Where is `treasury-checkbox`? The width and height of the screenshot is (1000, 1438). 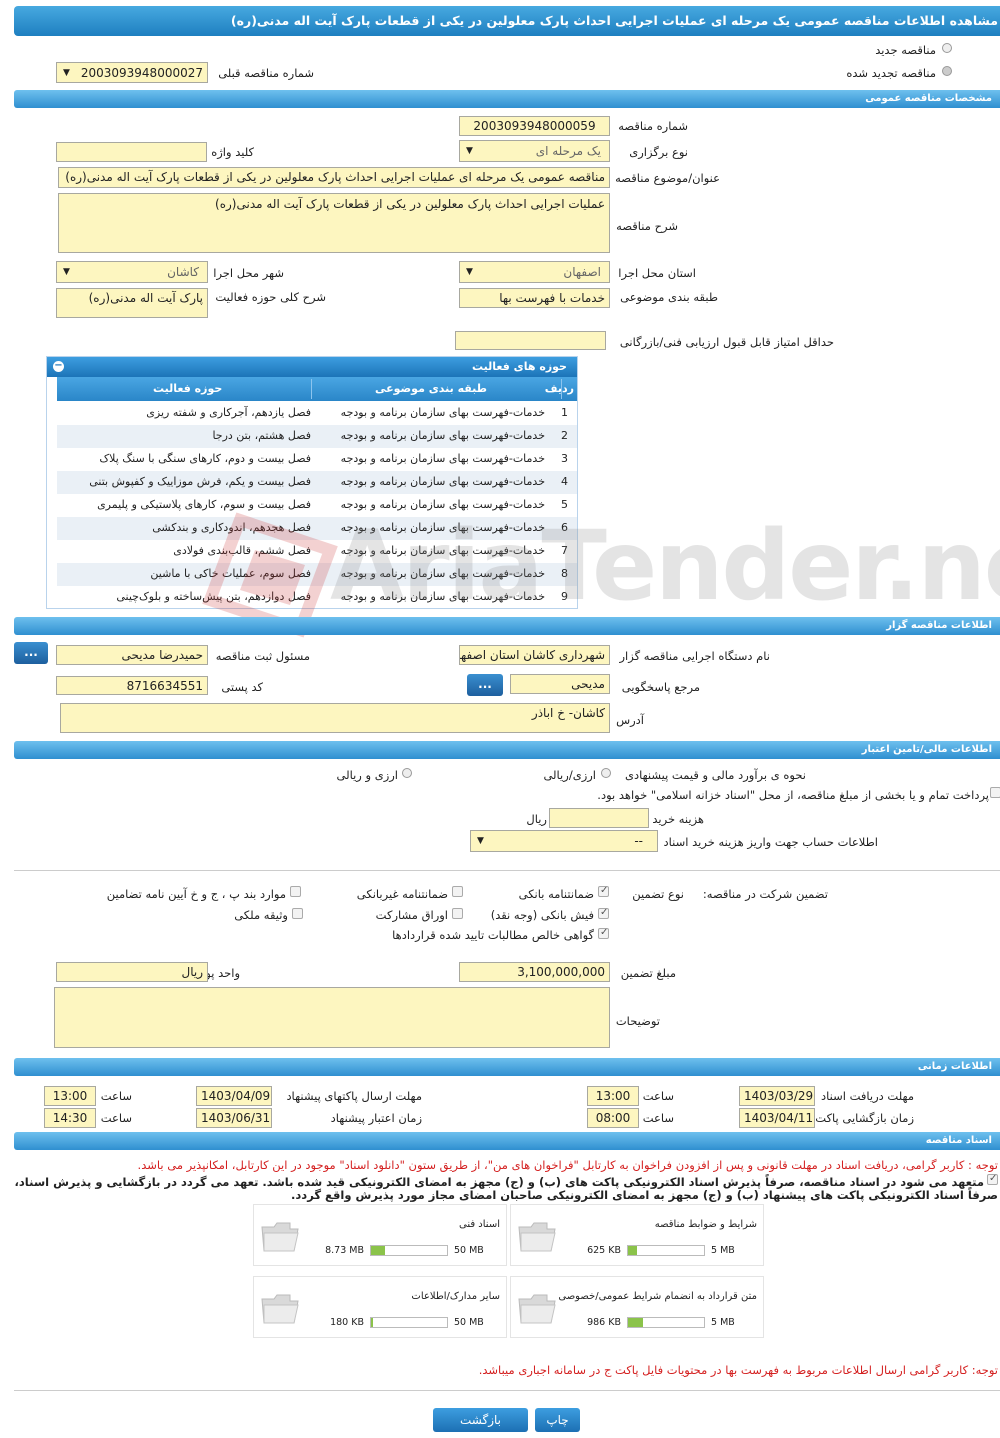
treasury-checkbox is located at coordinates (995, 792).